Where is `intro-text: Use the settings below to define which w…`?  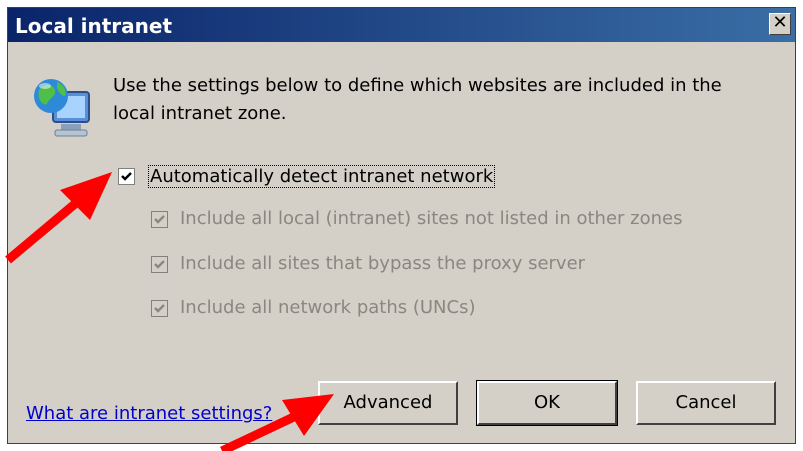 intro-text: Use the settings below to define which w… is located at coordinates (417, 99).